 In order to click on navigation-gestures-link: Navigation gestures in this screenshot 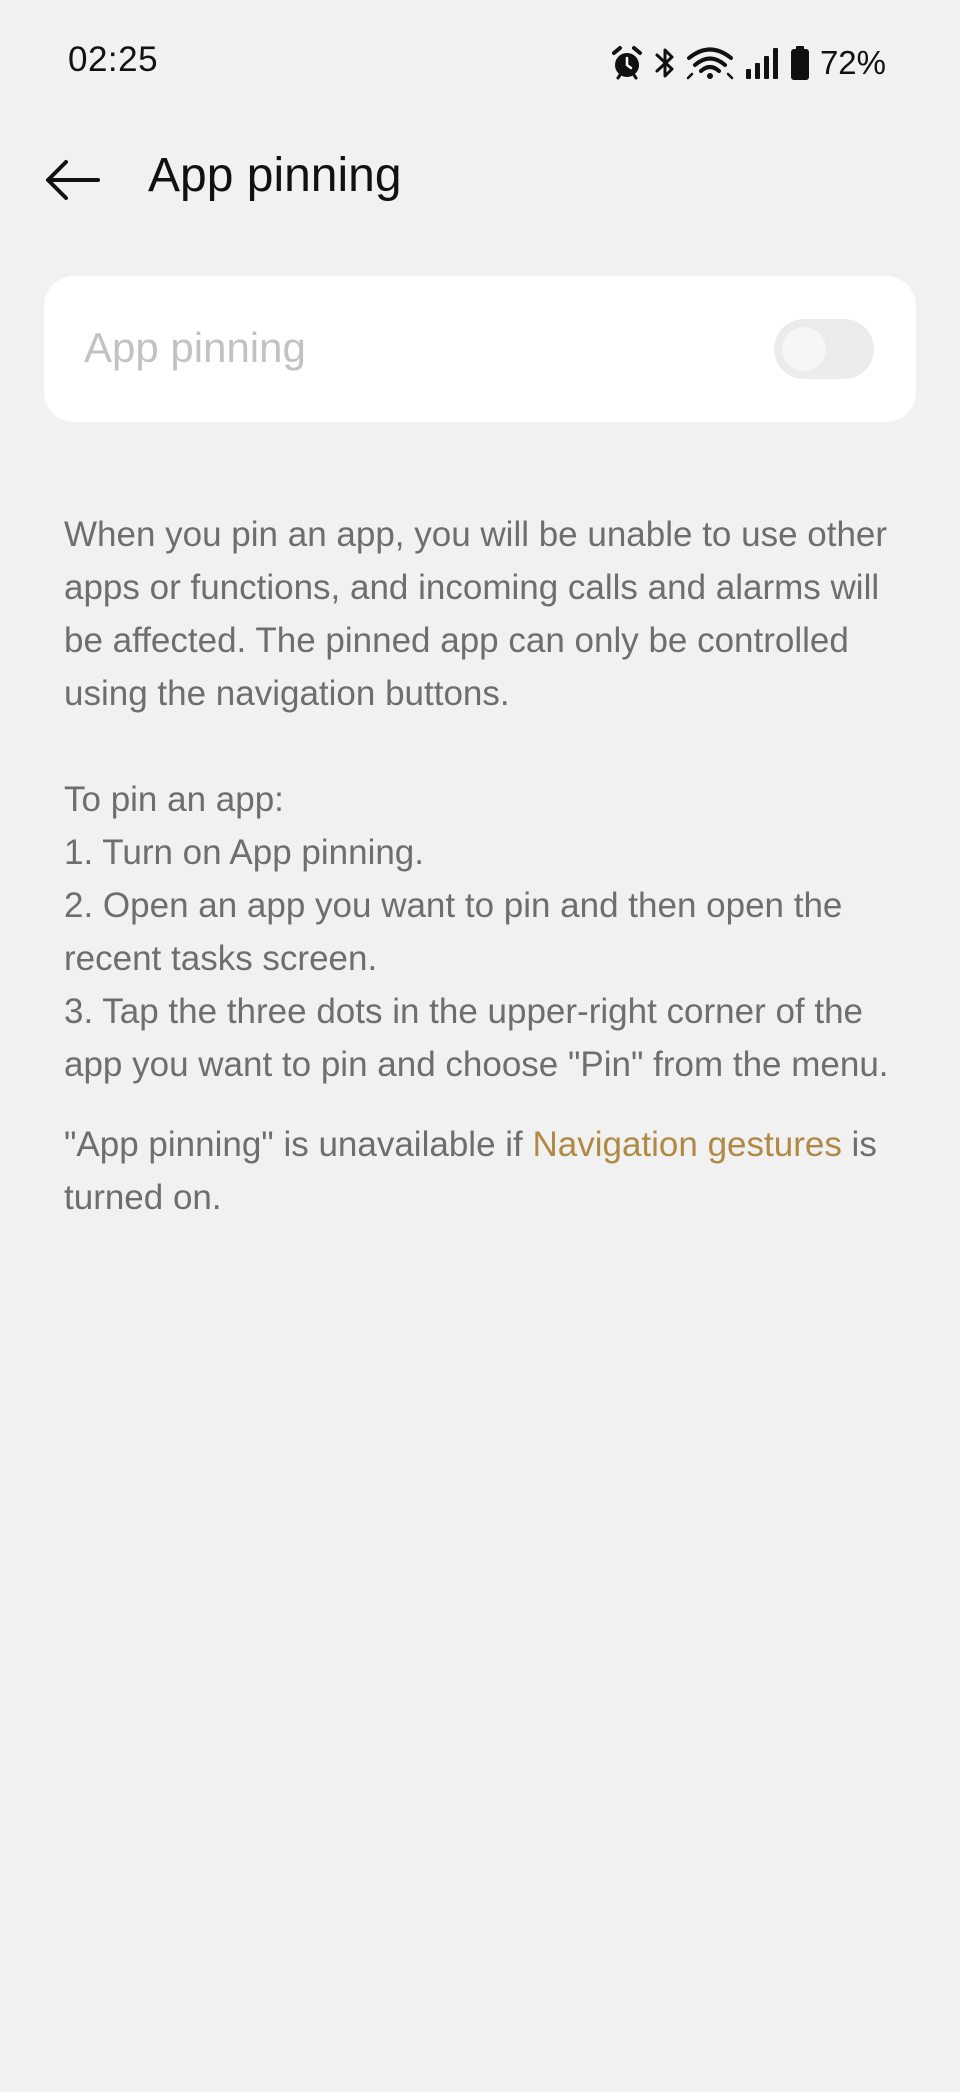, I will do `click(686, 1144)`.